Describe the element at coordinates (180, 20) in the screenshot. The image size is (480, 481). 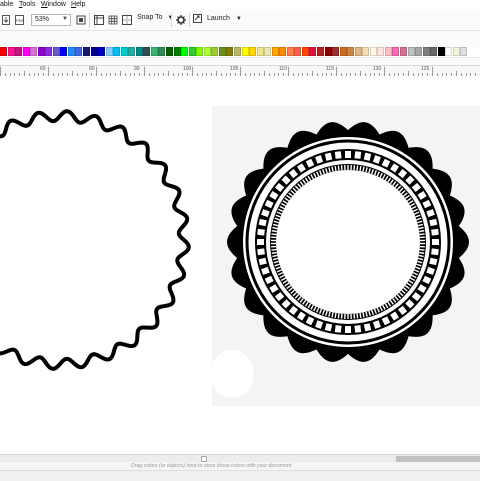
I see `options-button` at that location.